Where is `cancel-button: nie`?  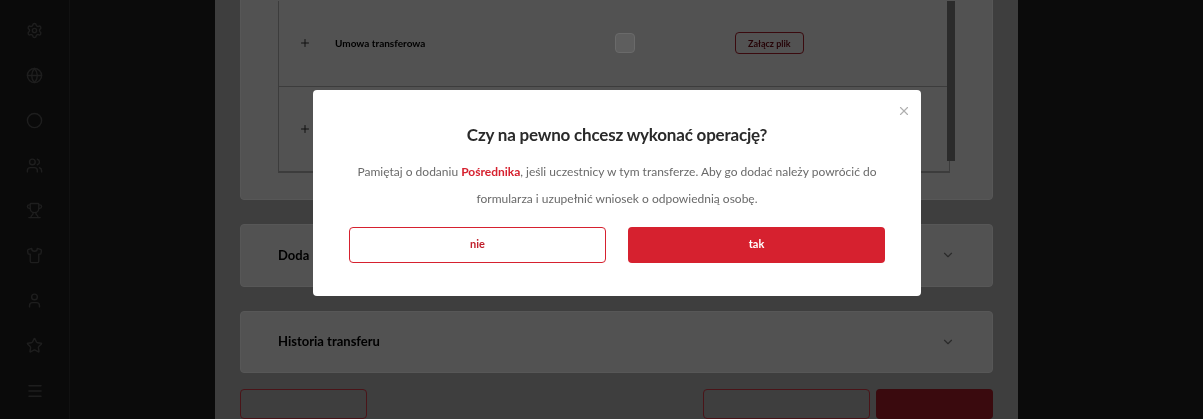
cancel-button: nie is located at coordinates (477, 244).